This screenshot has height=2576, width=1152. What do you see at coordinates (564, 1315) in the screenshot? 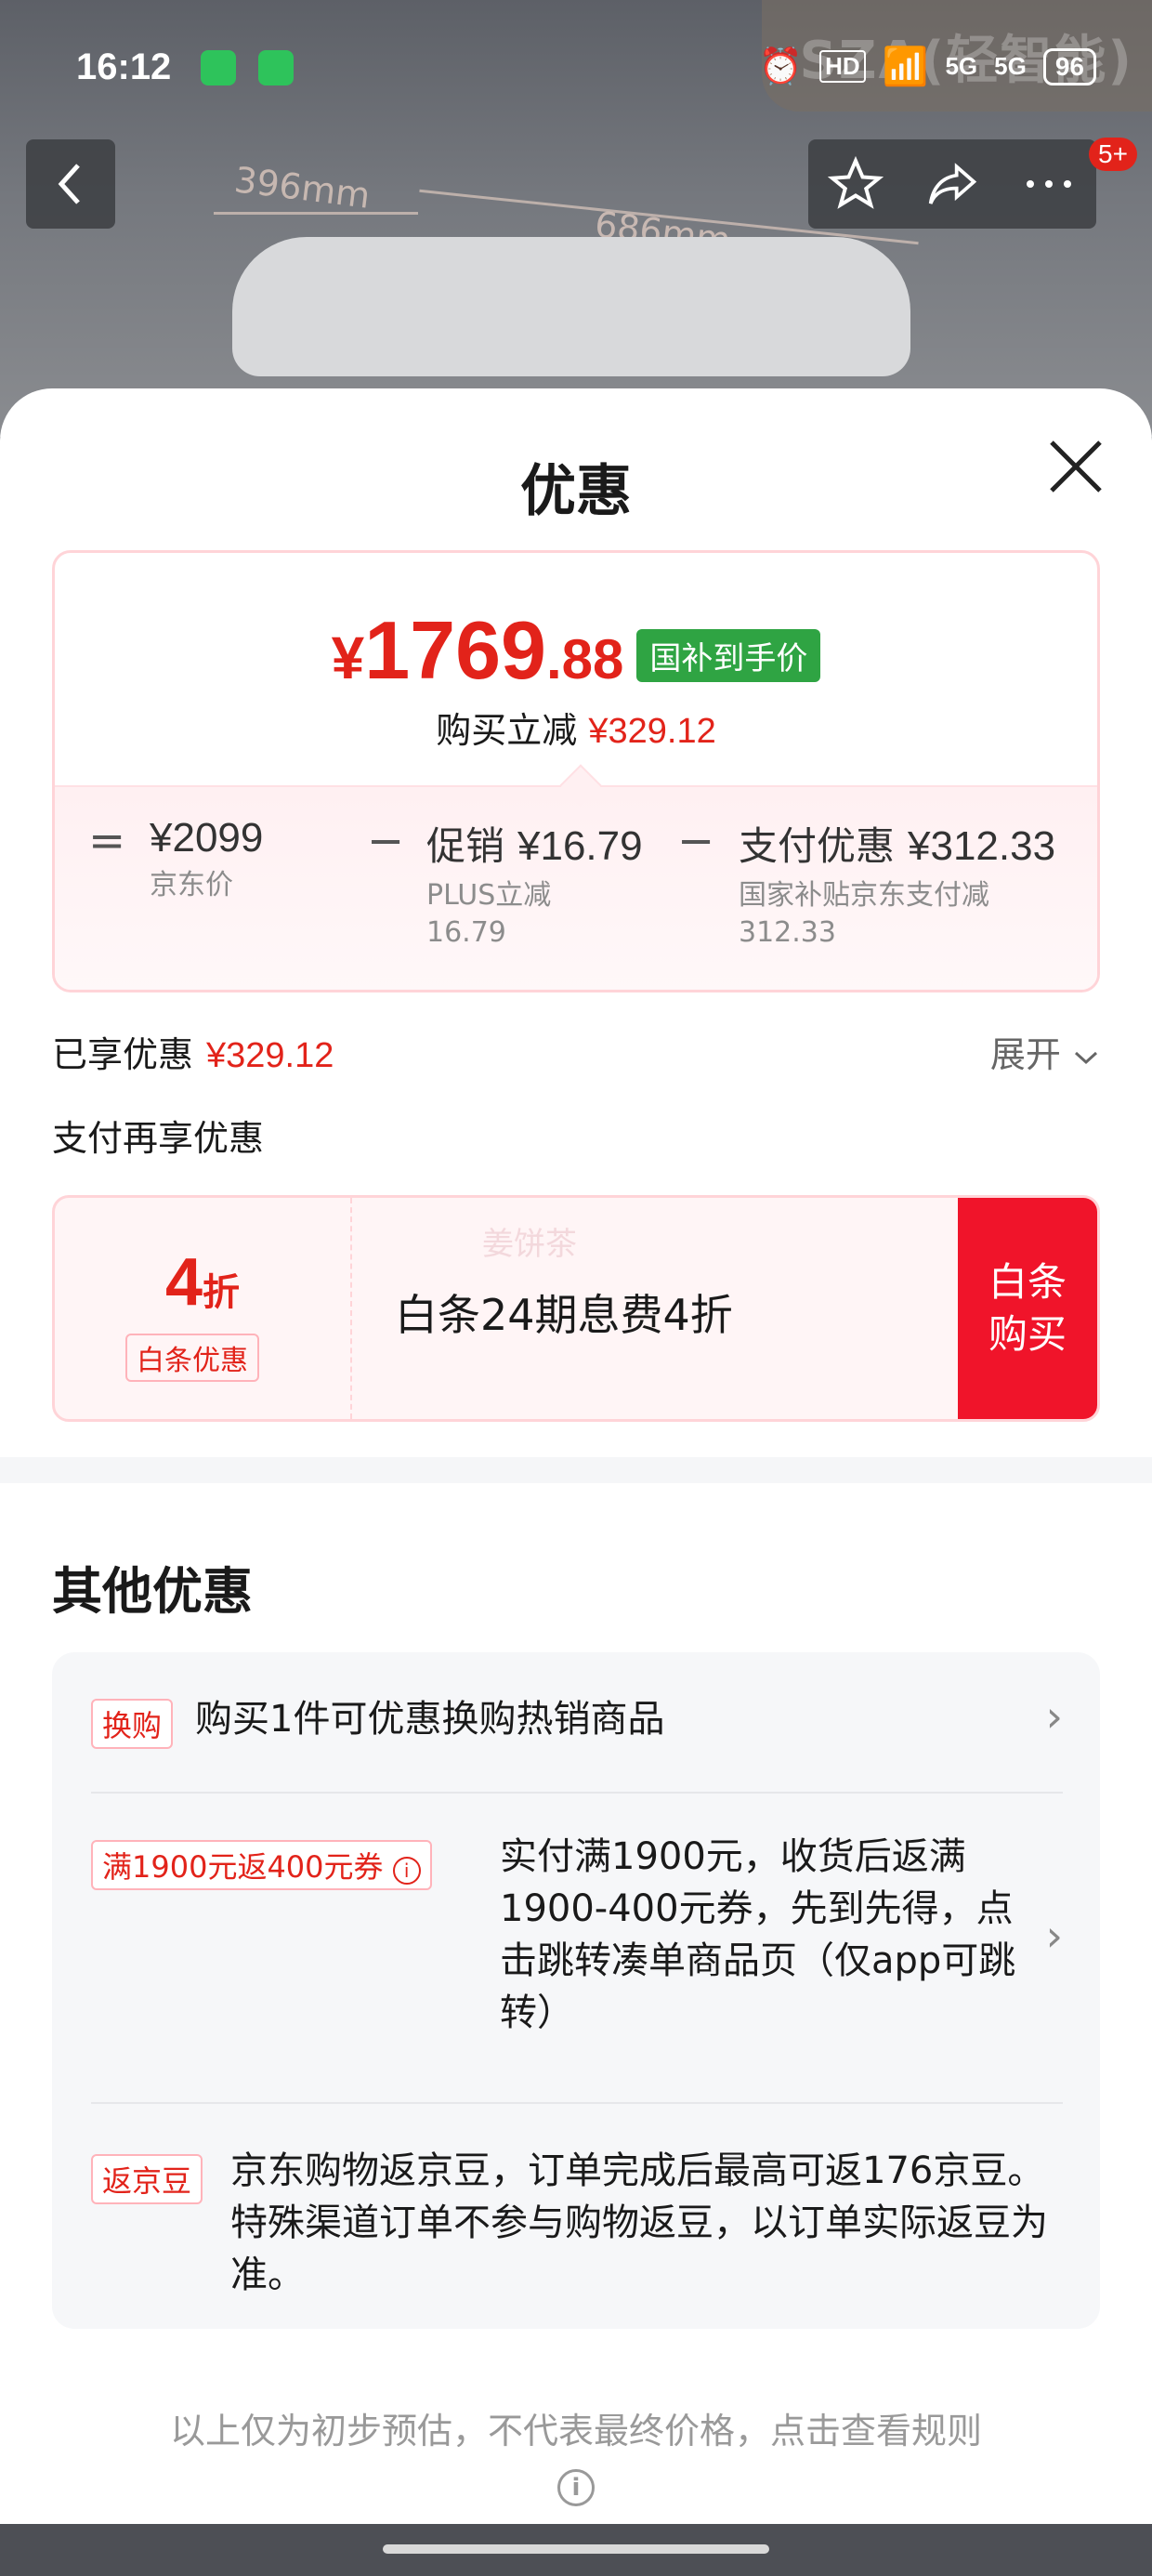
I see `baitiao-offer-text: 白条24期息费4折` at bounding box center [564, 1315].